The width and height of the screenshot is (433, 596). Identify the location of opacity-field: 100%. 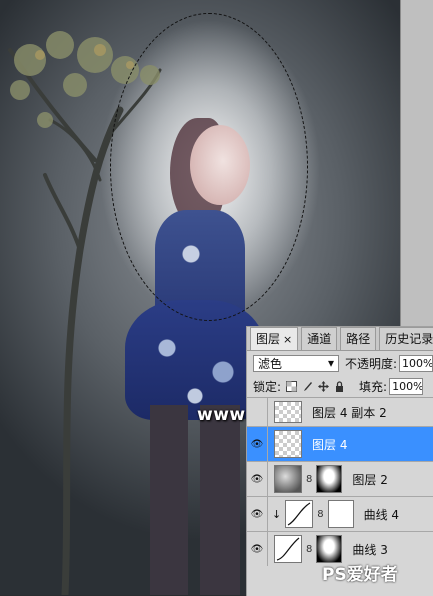
(416, 363).